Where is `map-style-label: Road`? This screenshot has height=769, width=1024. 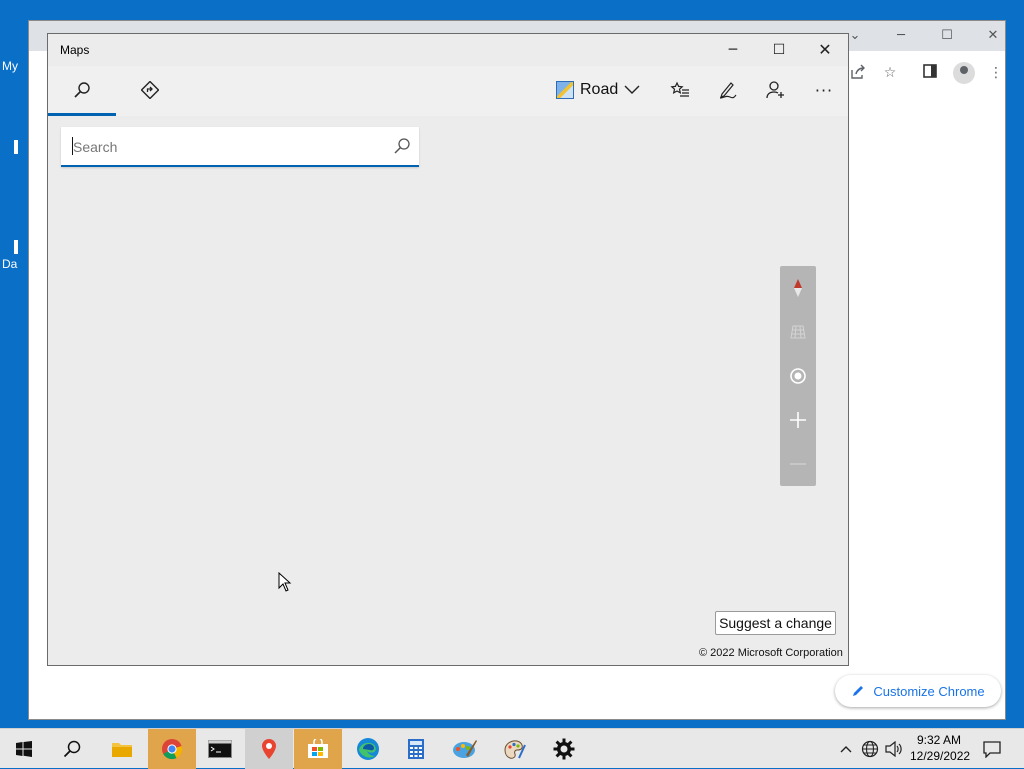 map-style-label: Road is located at coordinates (599, 89).